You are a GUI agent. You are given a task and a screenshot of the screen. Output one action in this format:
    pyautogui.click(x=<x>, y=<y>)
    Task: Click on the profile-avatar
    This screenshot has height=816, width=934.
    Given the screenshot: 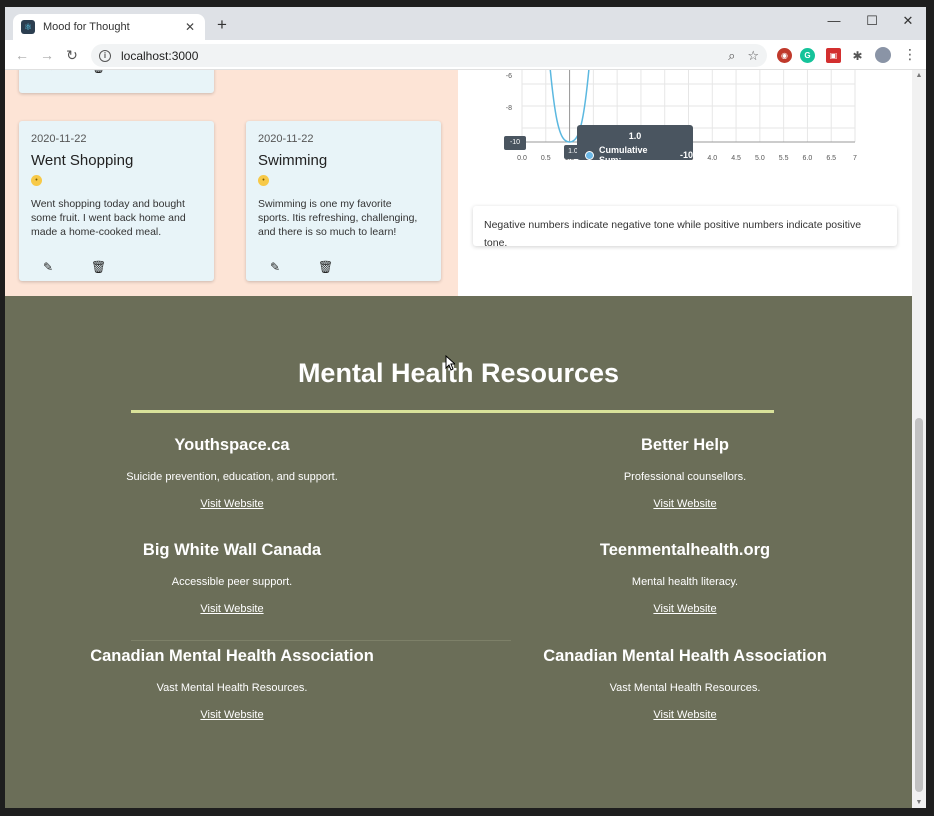 What is the action you would take?
    pyautogui.click(x=883, y=55)
    